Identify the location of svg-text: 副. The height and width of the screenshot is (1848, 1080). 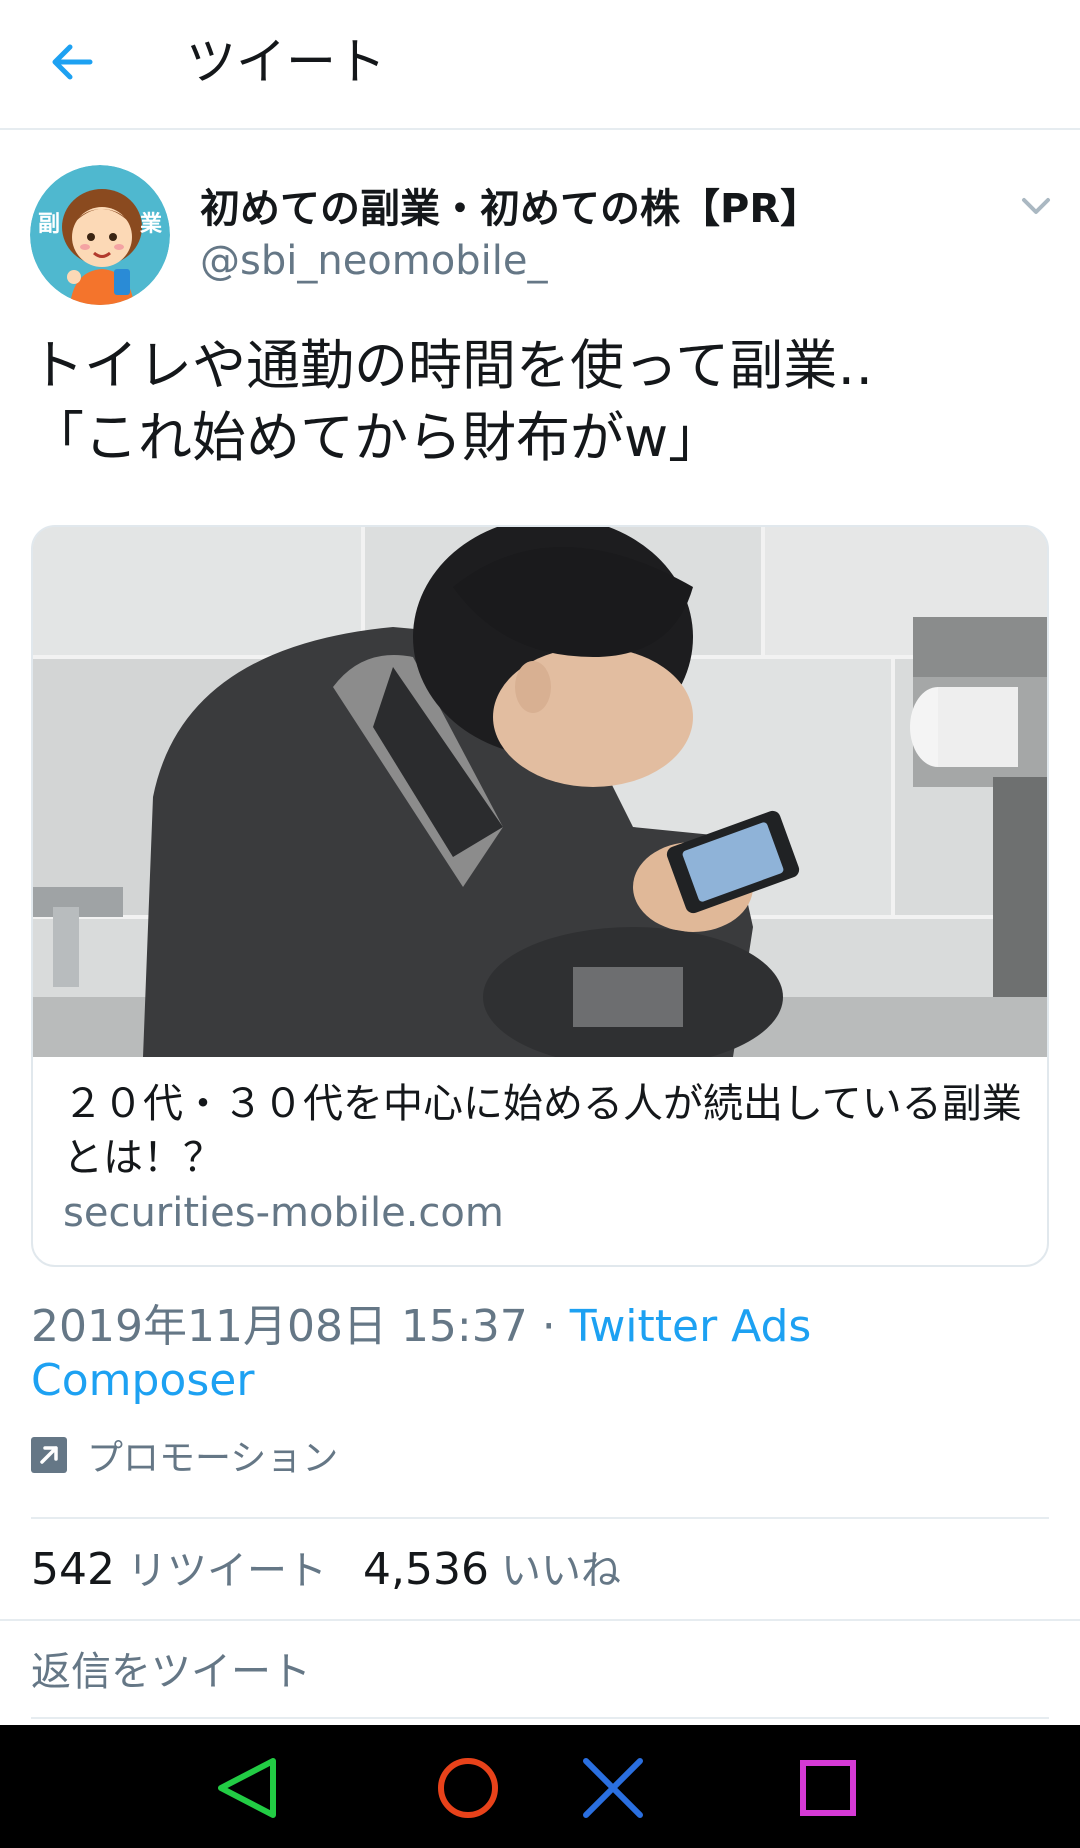
(49, 224).